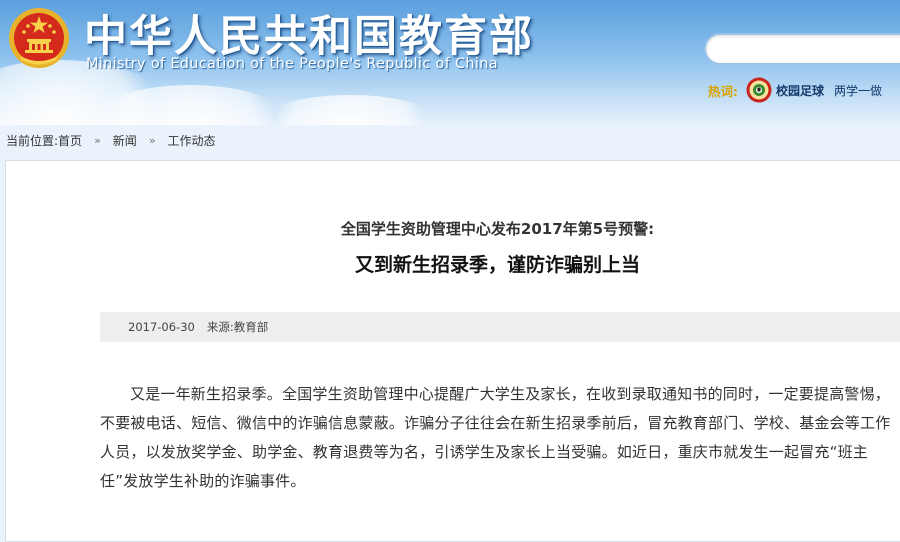 The height and width of the screenshot is (542, 900). What do you see at coordinates (111, 140) in the screenshot?
I see `breadcrumb: 当前位置: 首页 » 新闻 » 工作动态` at bounding box center [111, 140].